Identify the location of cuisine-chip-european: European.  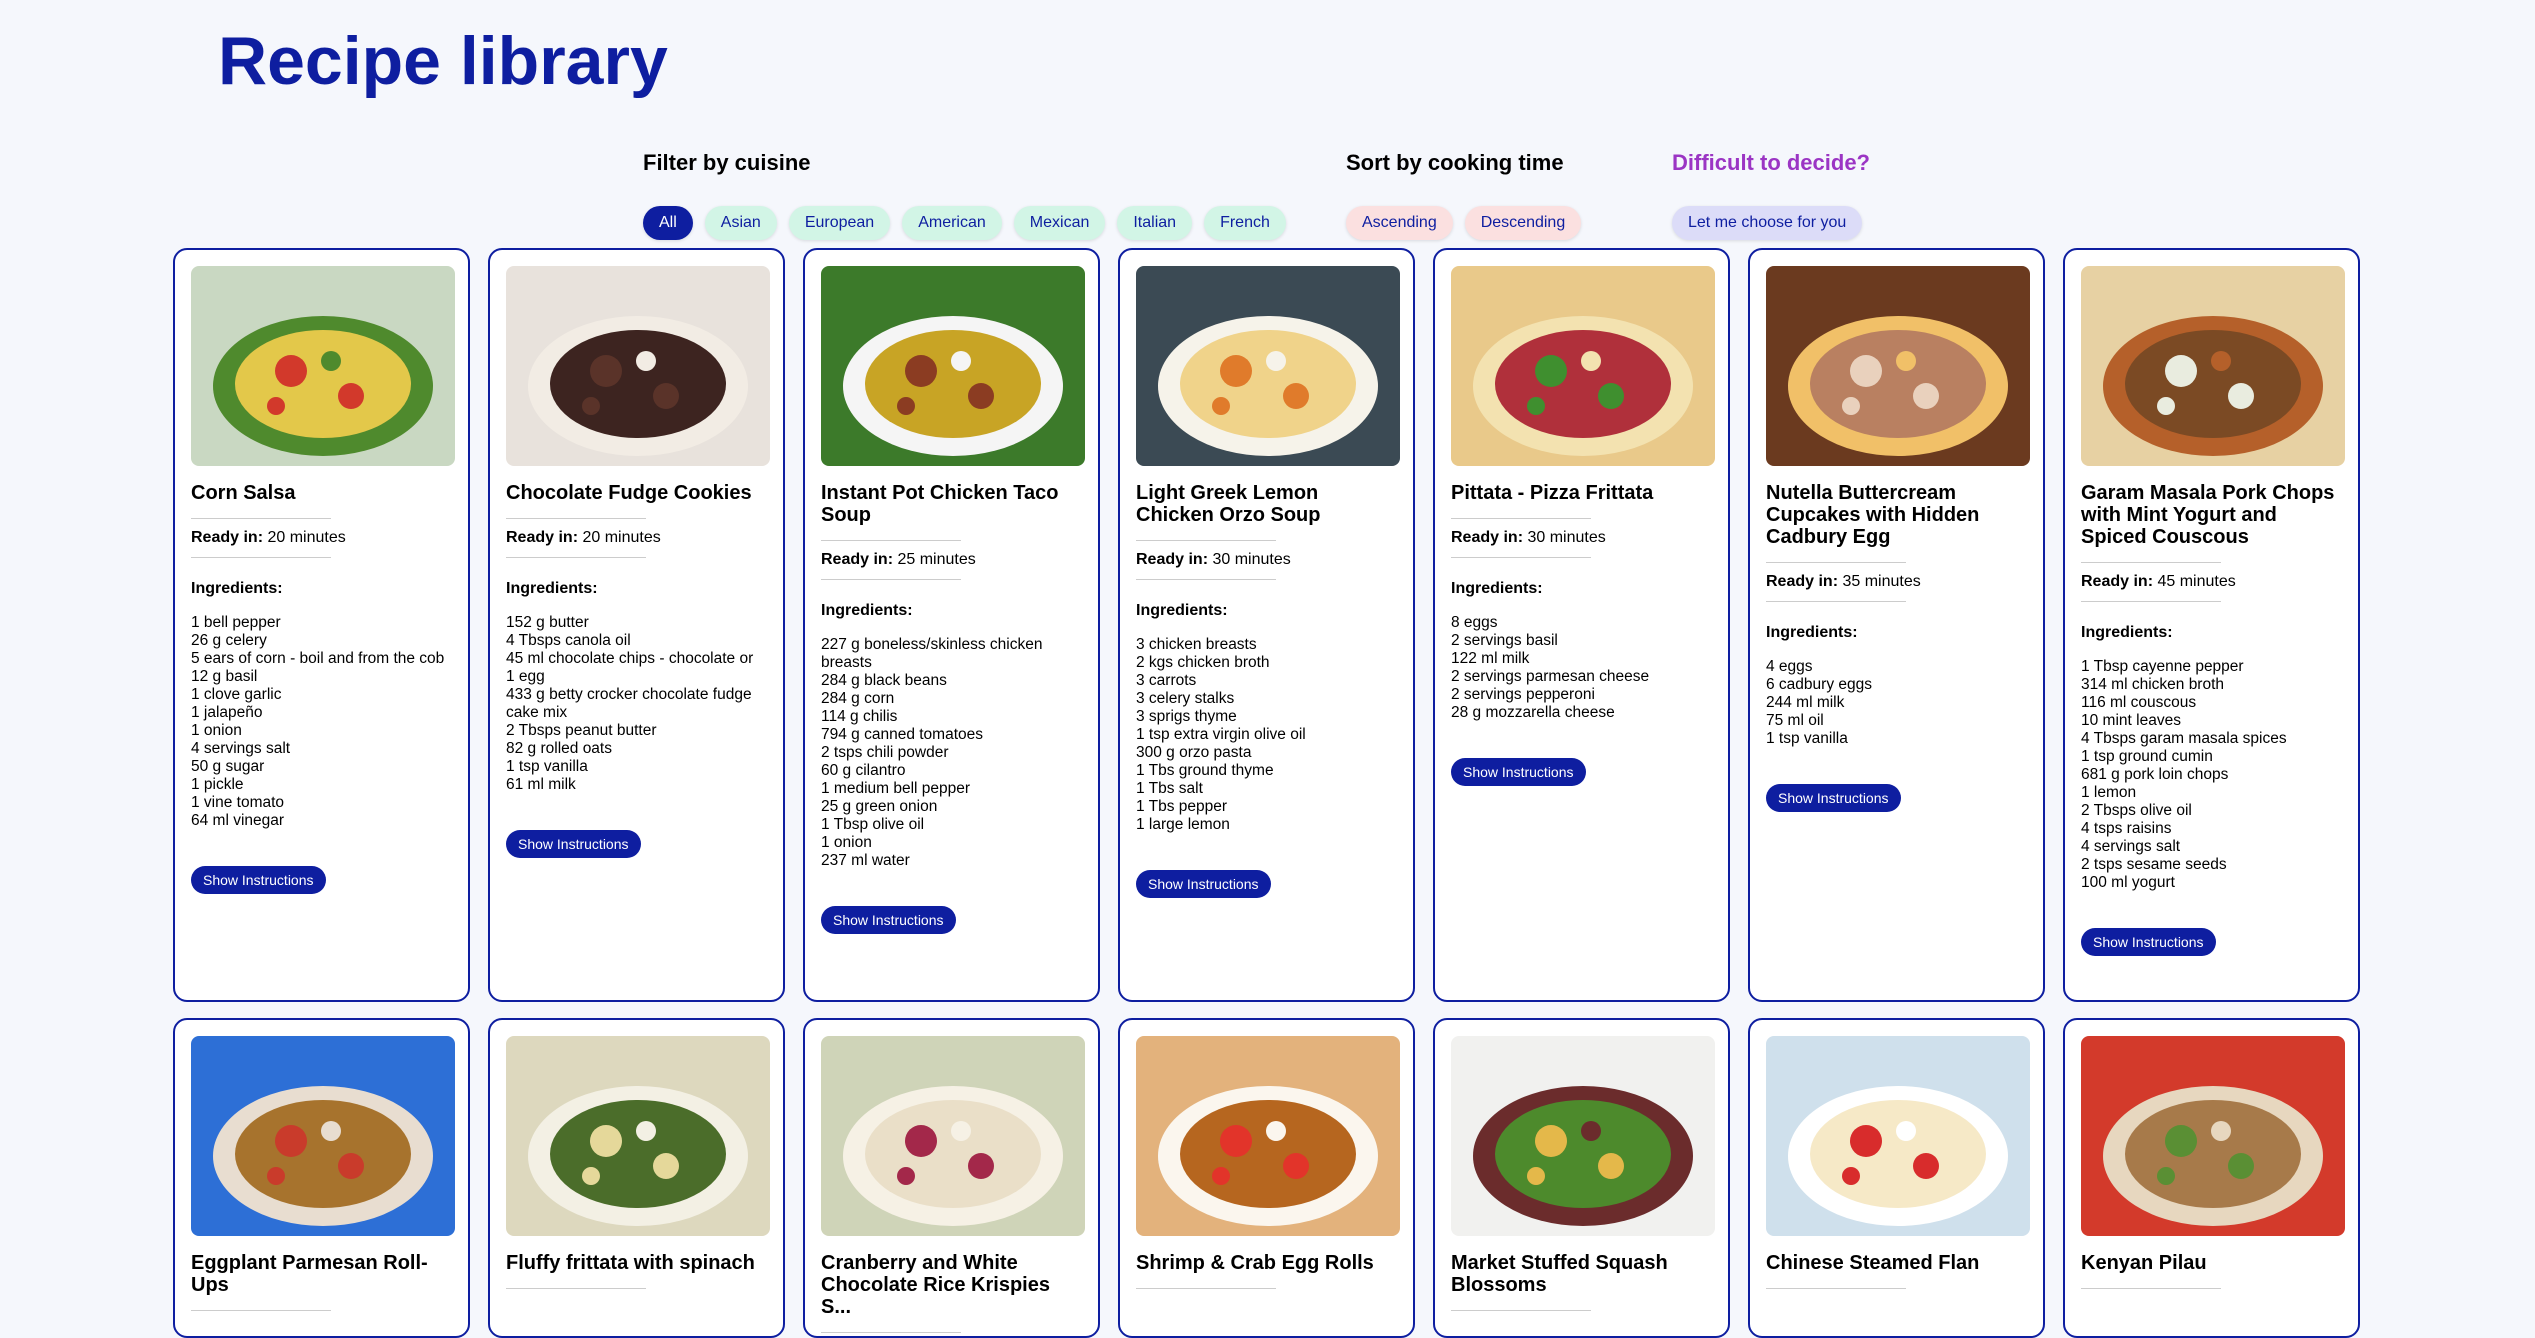
(839, 223).